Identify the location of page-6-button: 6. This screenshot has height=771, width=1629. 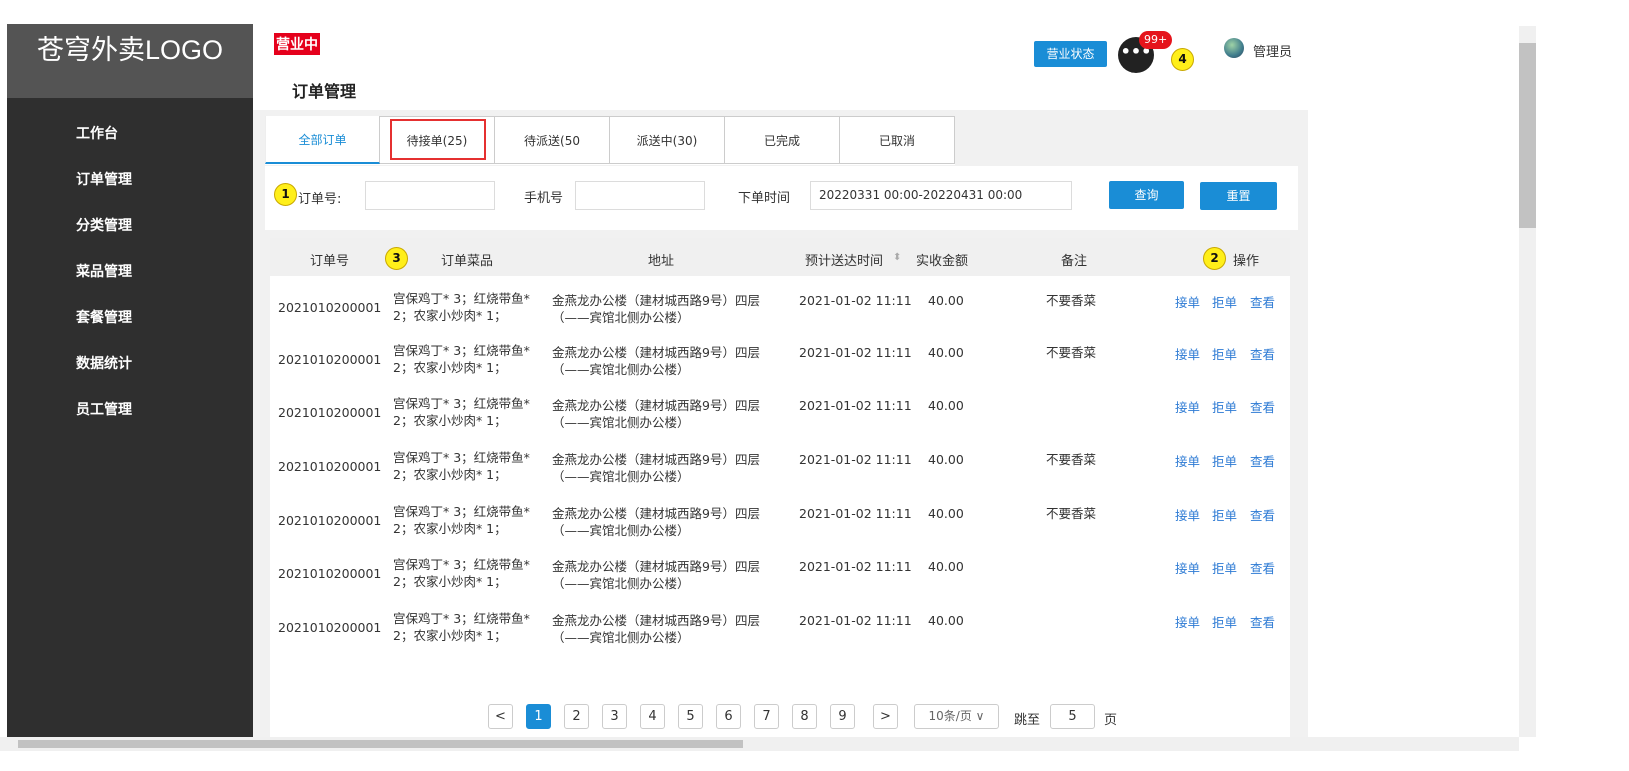
(728, 716).